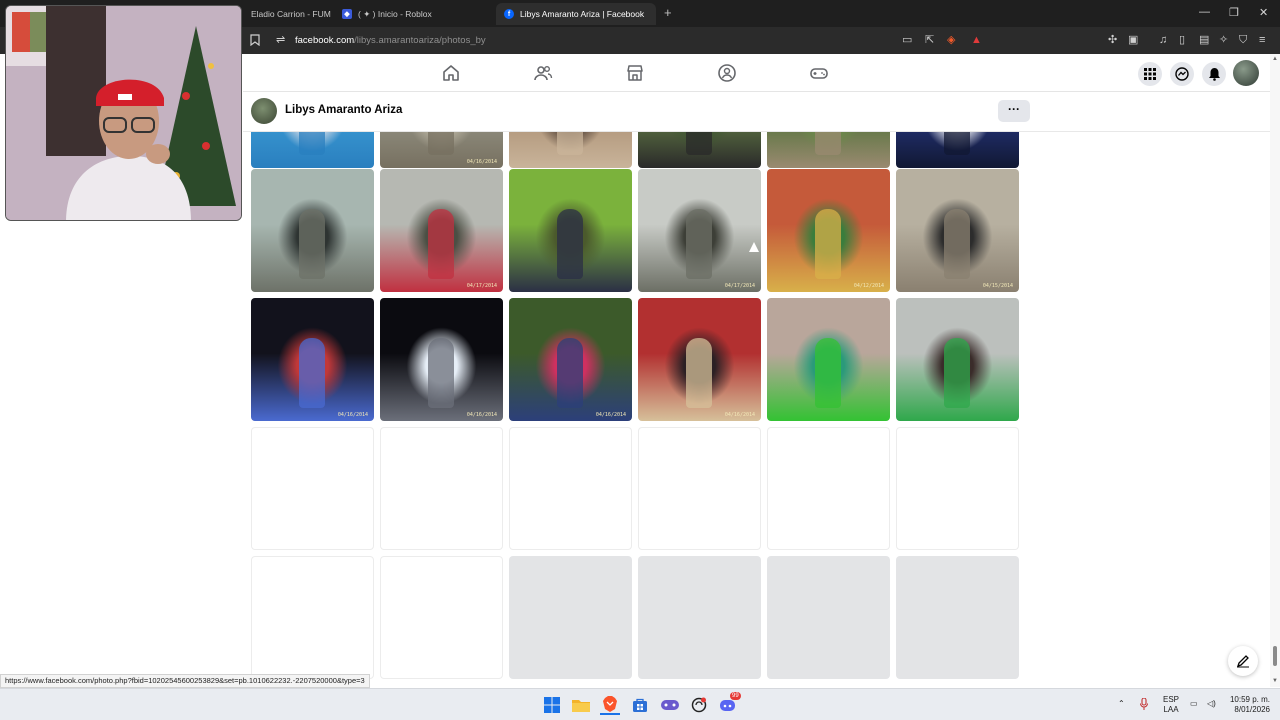 This screenshot has width=1280, height=720. What do you see at coordinates (976, 40) in the screenshot?
I see `brave-rewards-icon: ▲` at bounding box center [976, 40].